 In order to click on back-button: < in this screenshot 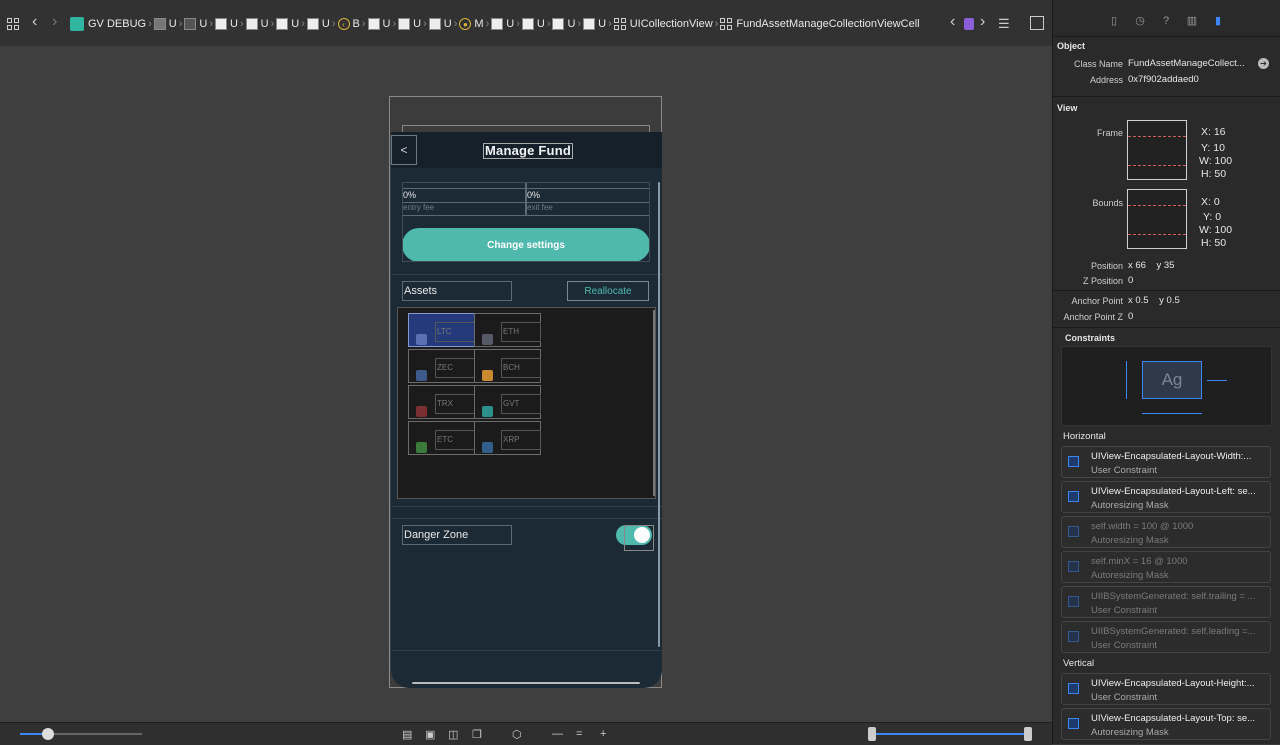, I will do `click(404, 150)`.